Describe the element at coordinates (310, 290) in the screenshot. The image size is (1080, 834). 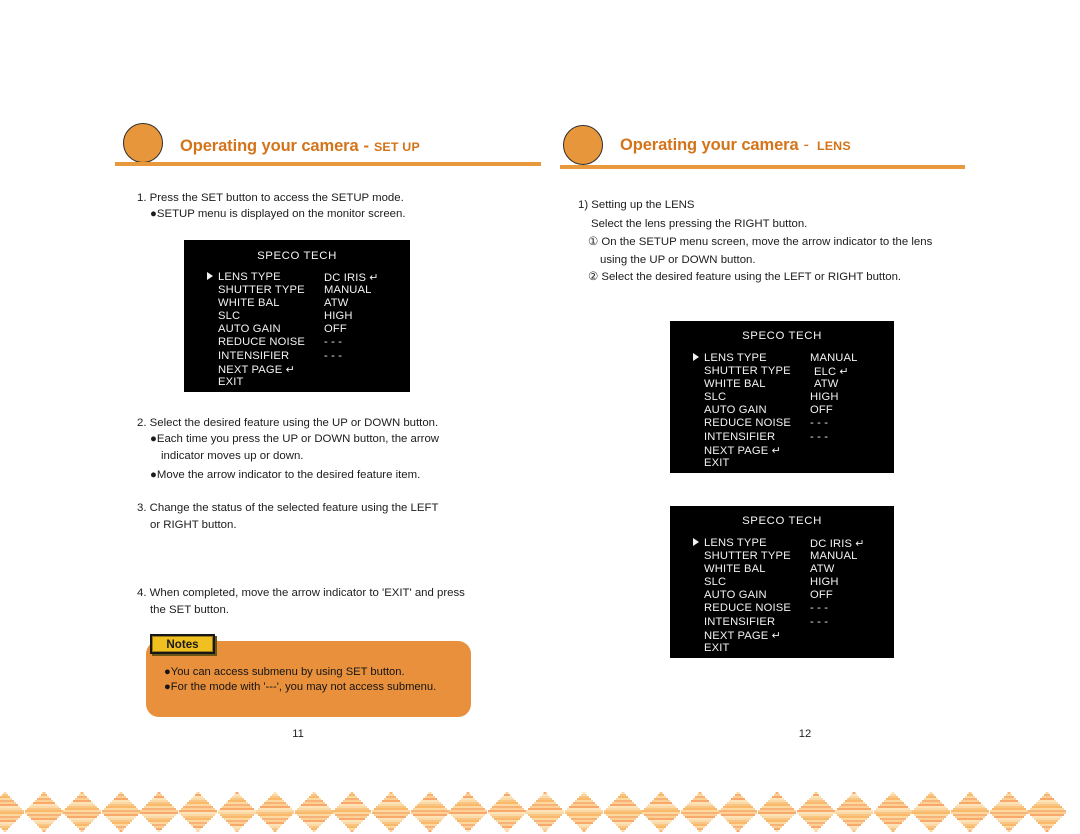
I see `osd-row: SHUTTER TYPE MANUAL` at that location.